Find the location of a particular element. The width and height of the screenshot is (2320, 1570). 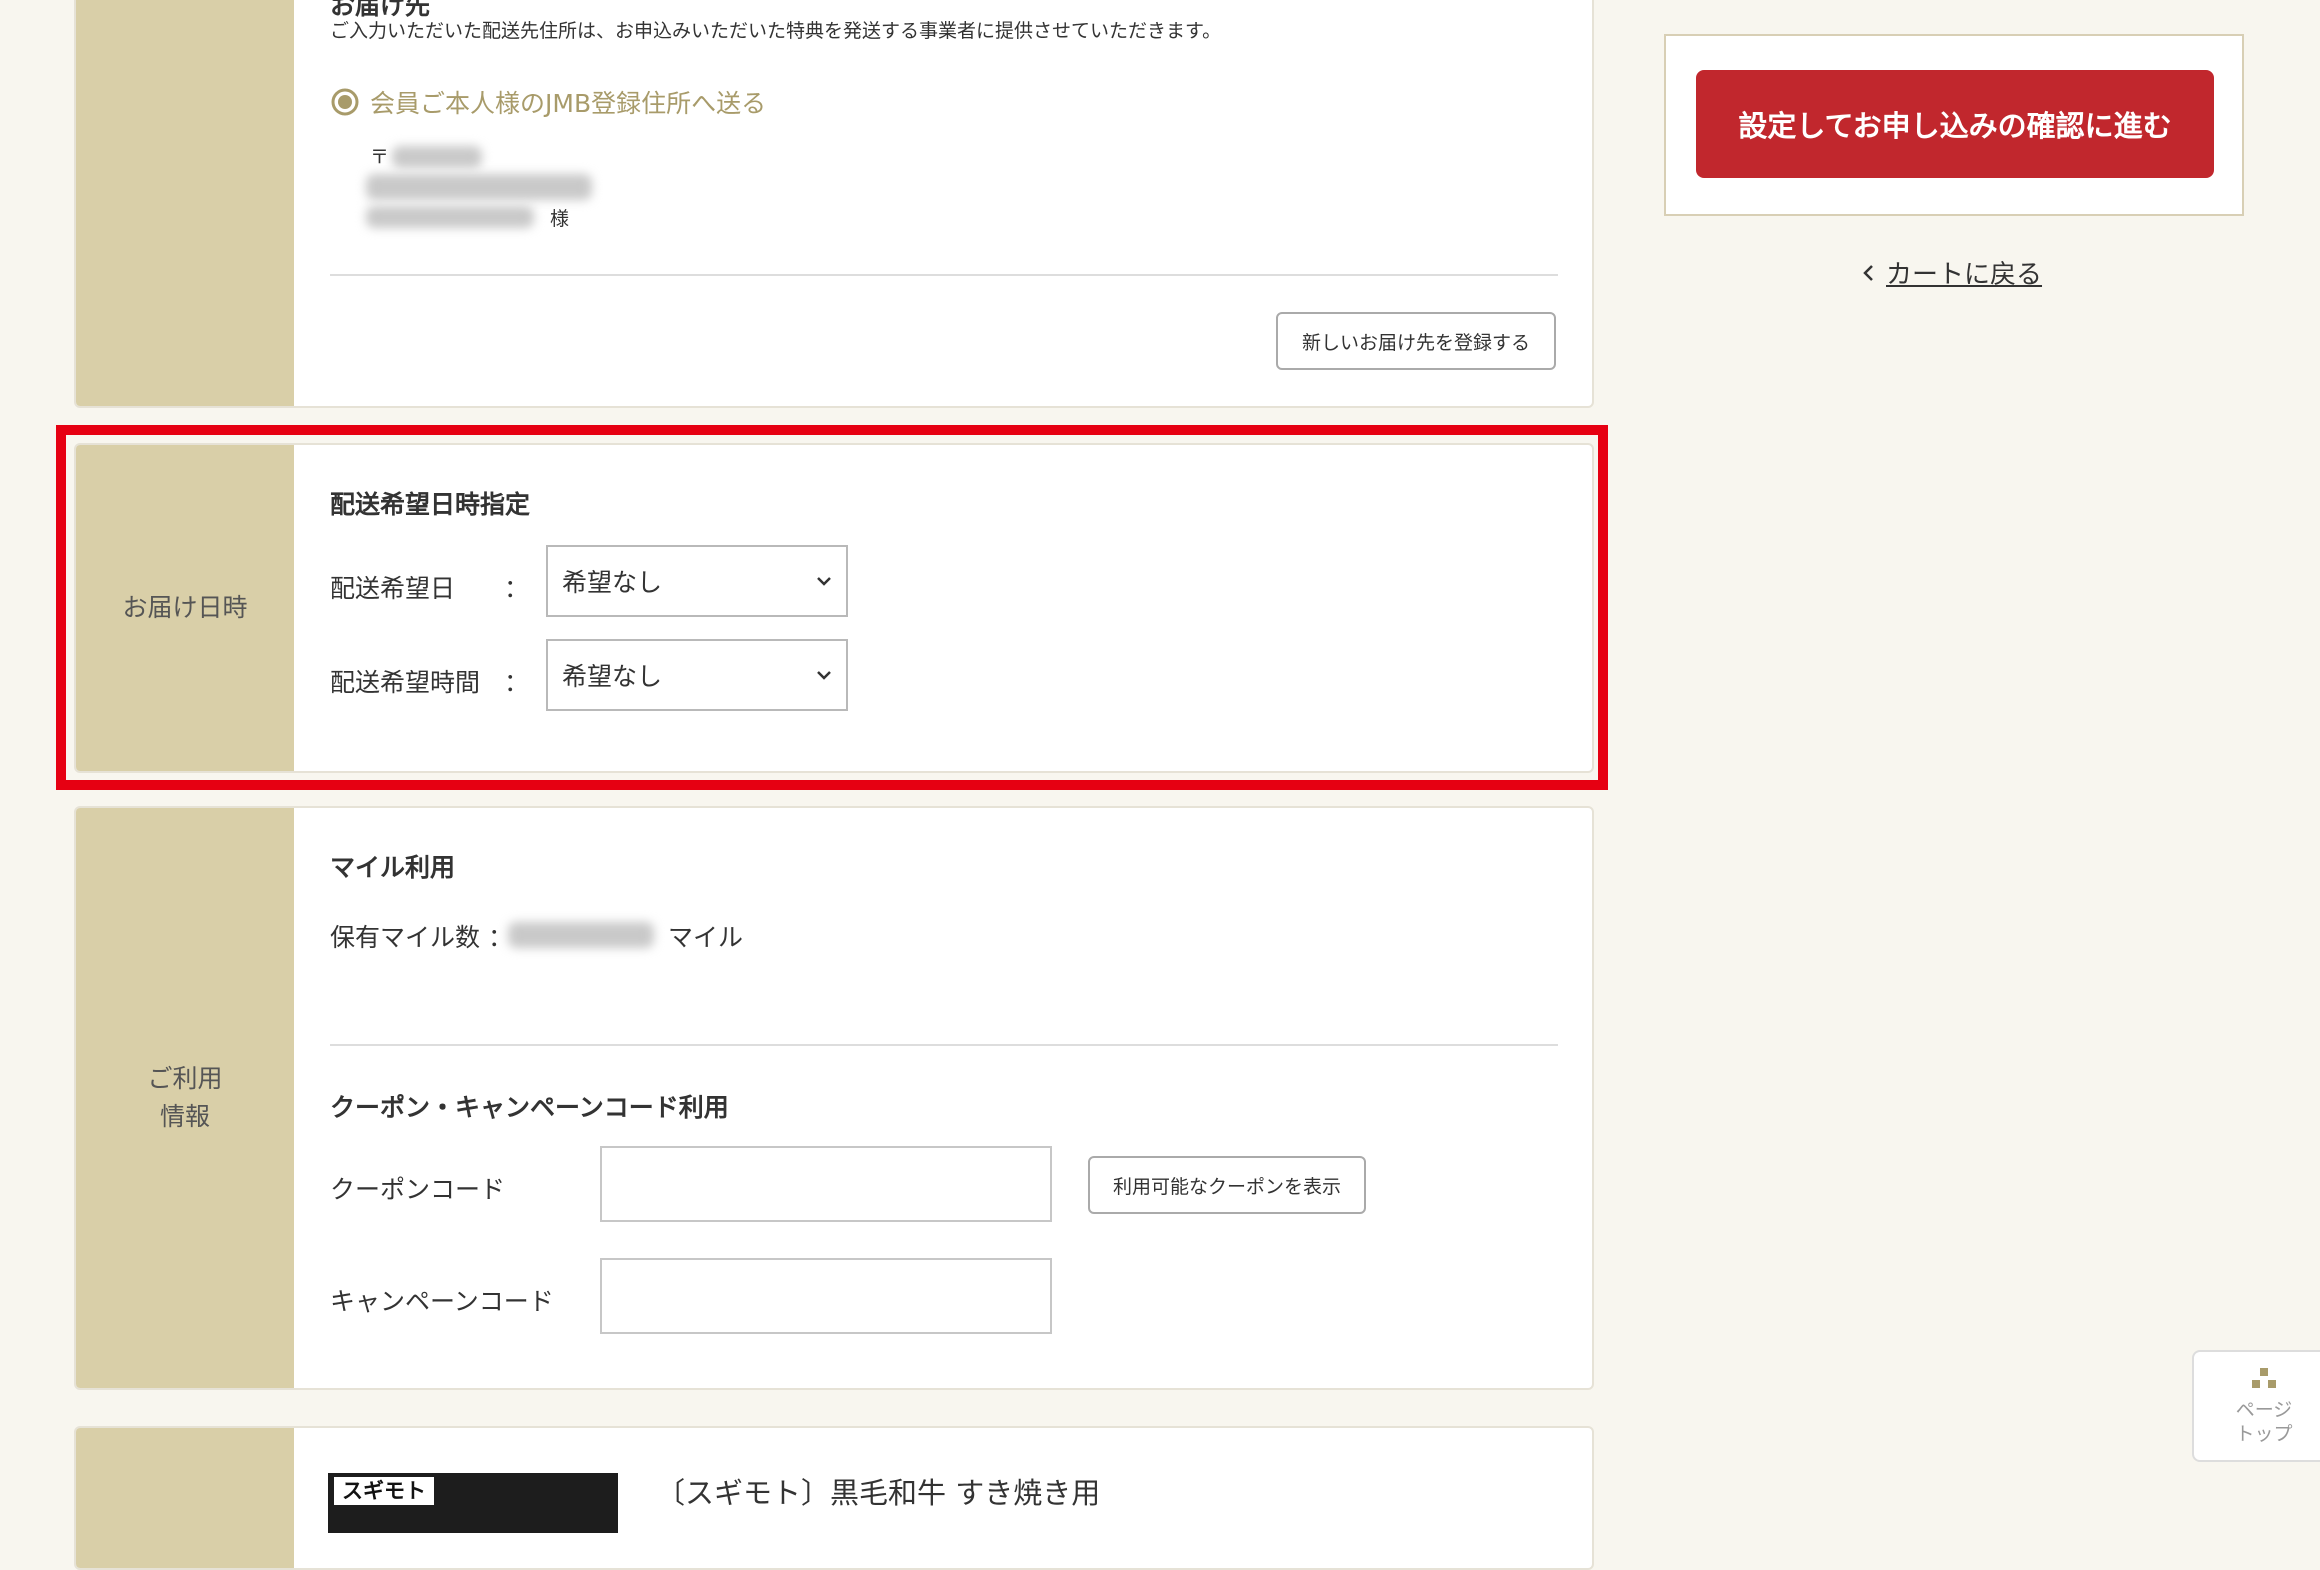

product-card: 〔スギモト〕黒毛和牛 すき焼き用 is located at coordinates (834, 1498).